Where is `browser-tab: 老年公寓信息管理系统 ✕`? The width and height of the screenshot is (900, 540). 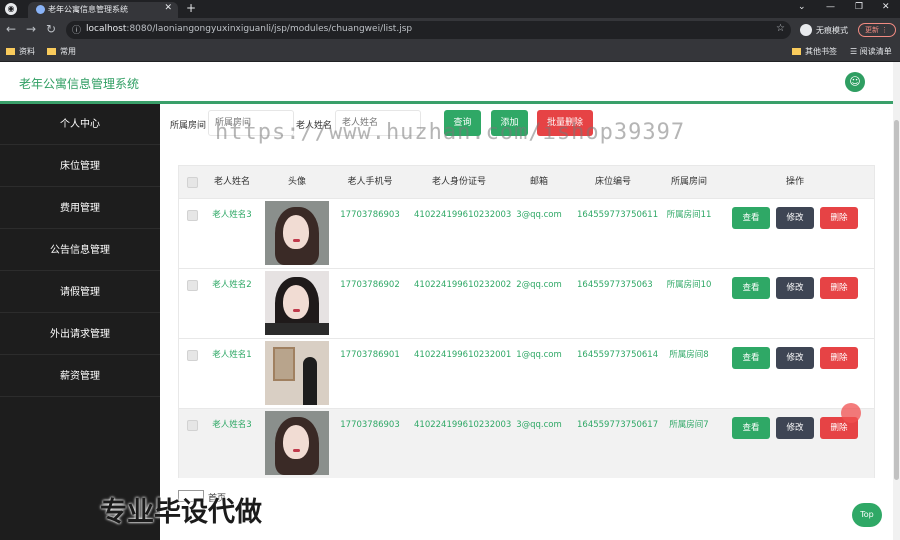
browser-tab: 老年公寓信息管理系统 ✕ is located at coordinates (103, 10).